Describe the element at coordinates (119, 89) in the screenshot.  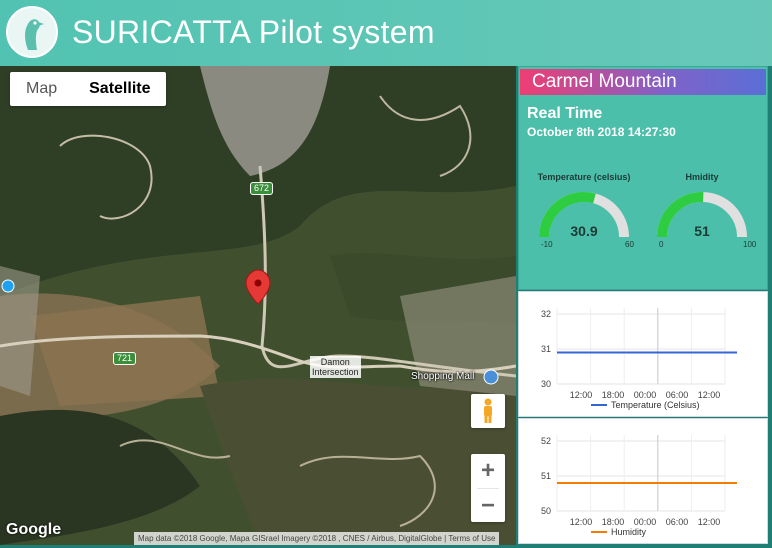
I see `map-type-satellite-button: Satellite` at that location.